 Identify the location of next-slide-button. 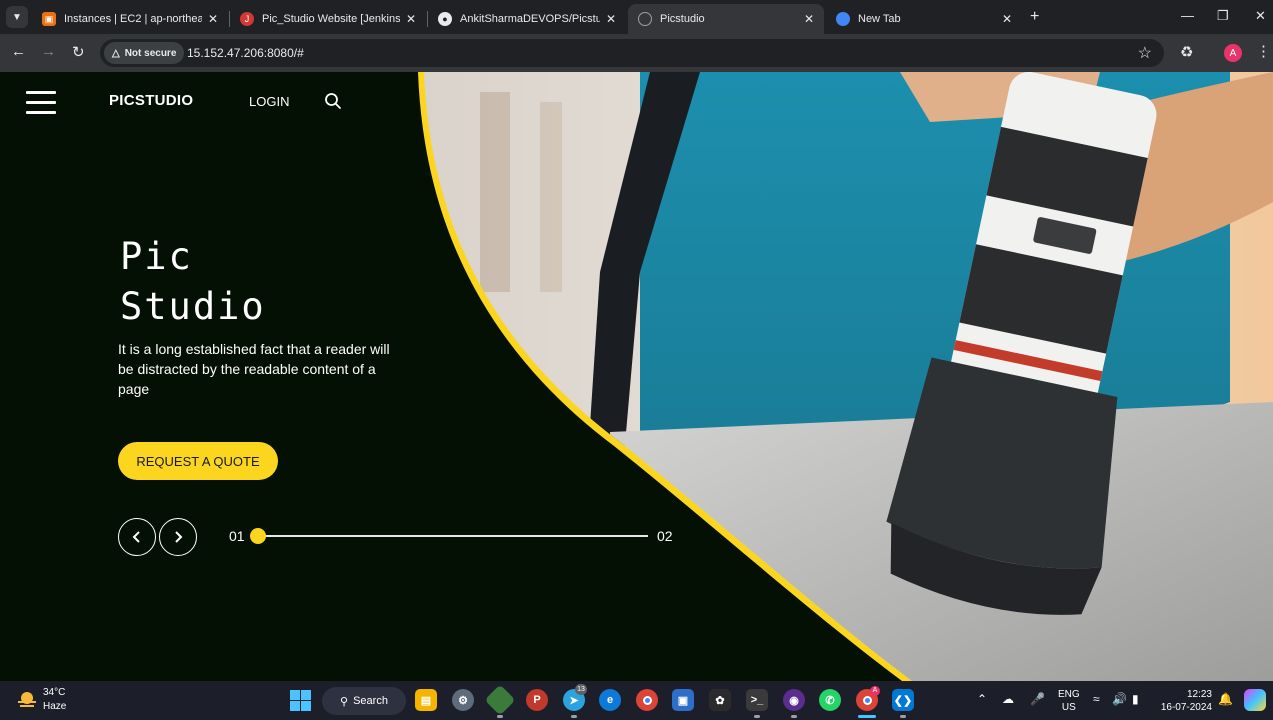
(178, 537).